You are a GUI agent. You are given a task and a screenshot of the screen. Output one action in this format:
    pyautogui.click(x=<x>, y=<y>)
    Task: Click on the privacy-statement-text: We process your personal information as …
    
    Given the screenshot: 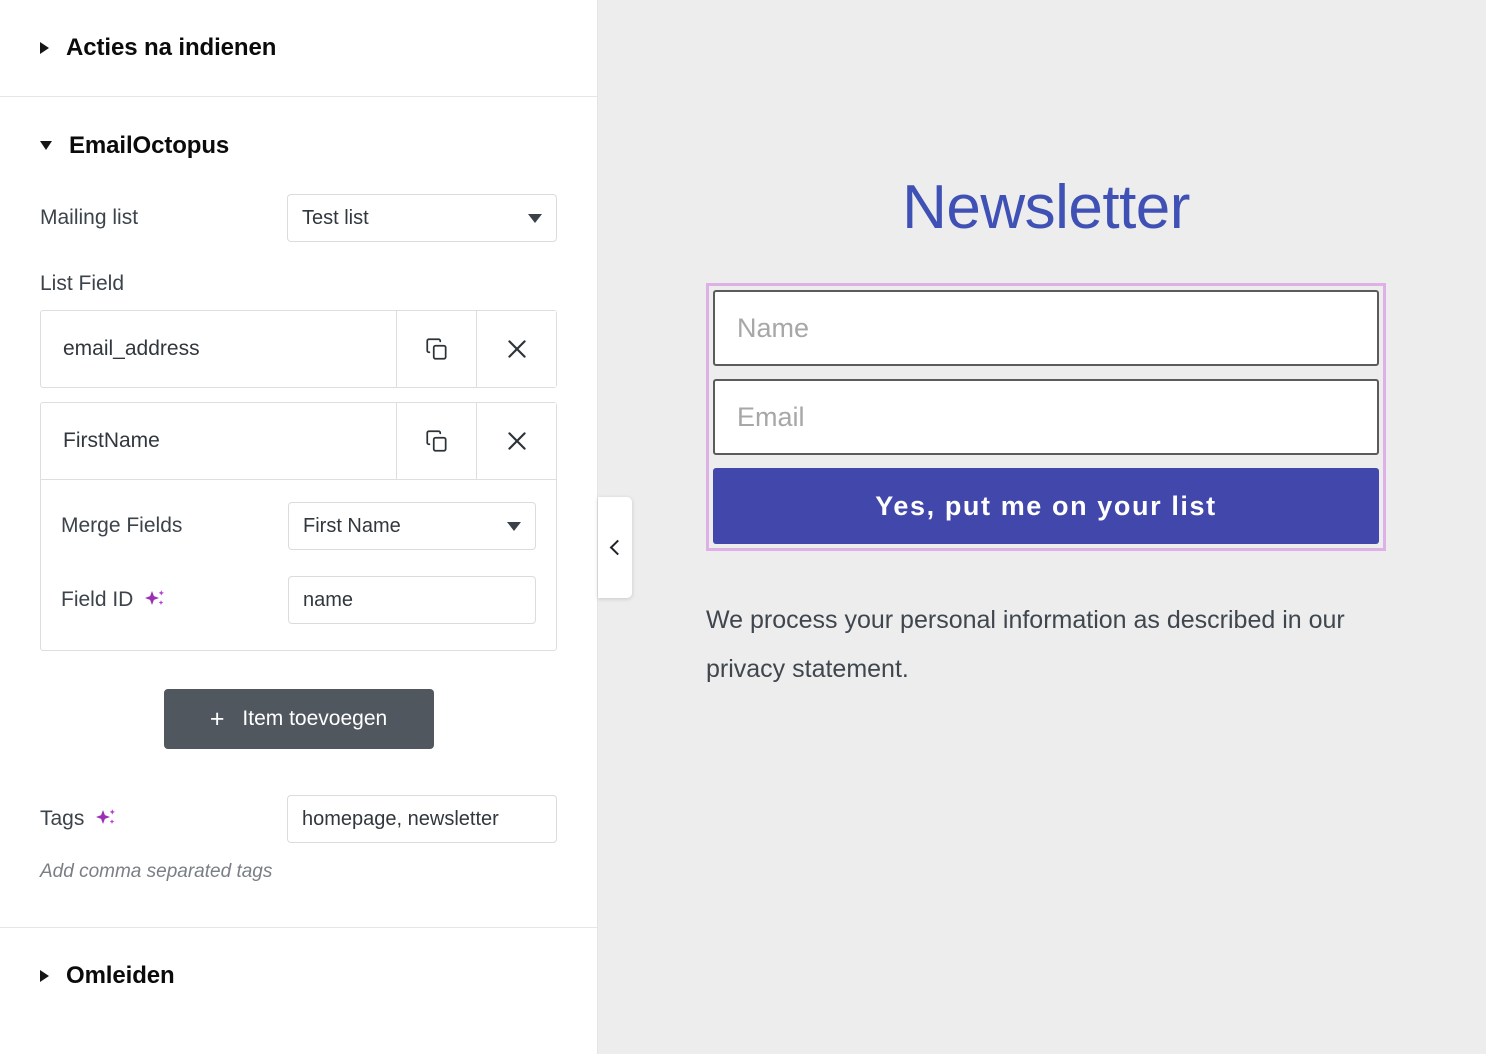 What is the action you would take?
    pyautogui.click(x=1025, y=644)
    